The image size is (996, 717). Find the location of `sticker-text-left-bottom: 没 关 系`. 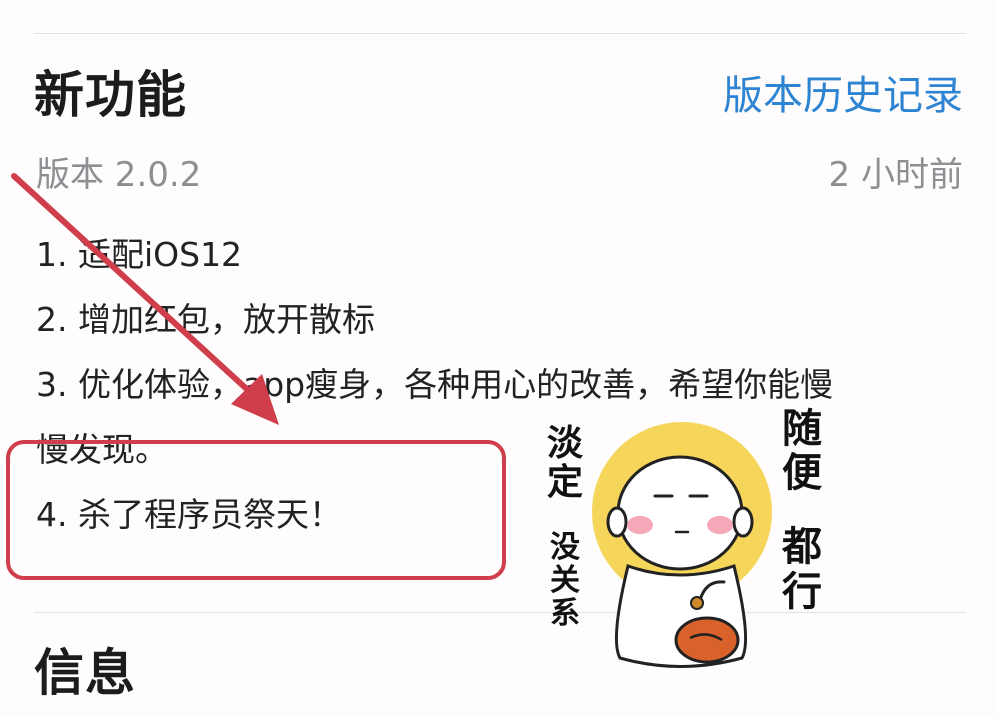

sticker-text-left-bottom: 没 关 系 is located at coordinates (565, 580).